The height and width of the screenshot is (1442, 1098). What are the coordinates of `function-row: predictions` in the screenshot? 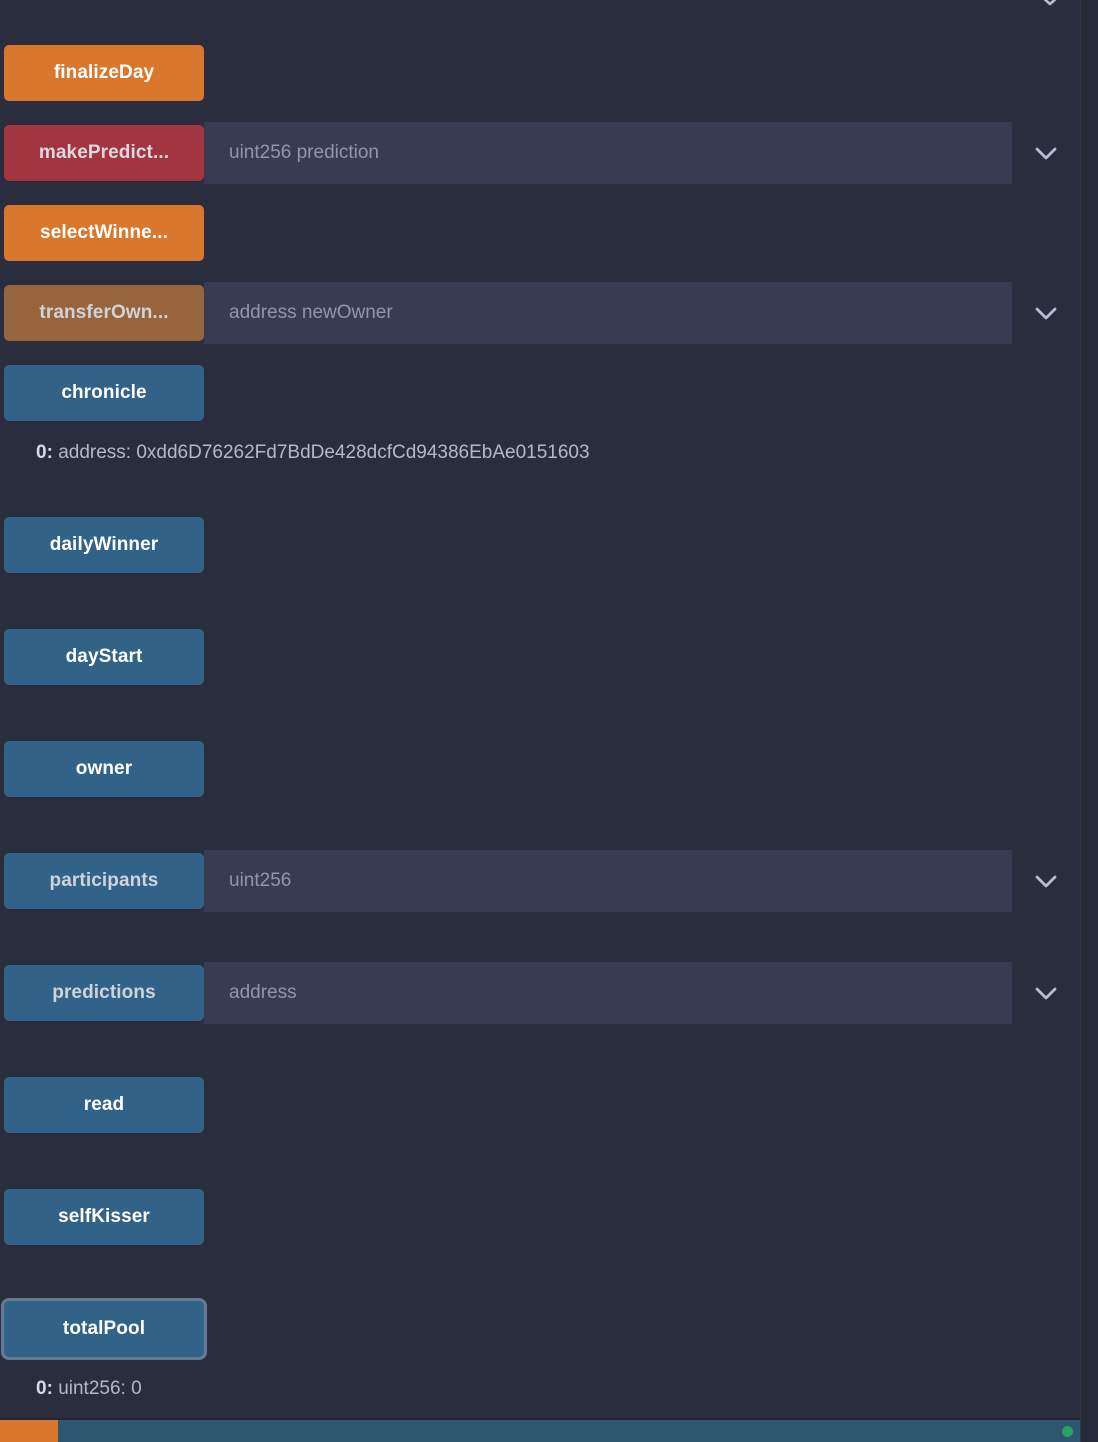 It's located at (540, 993).